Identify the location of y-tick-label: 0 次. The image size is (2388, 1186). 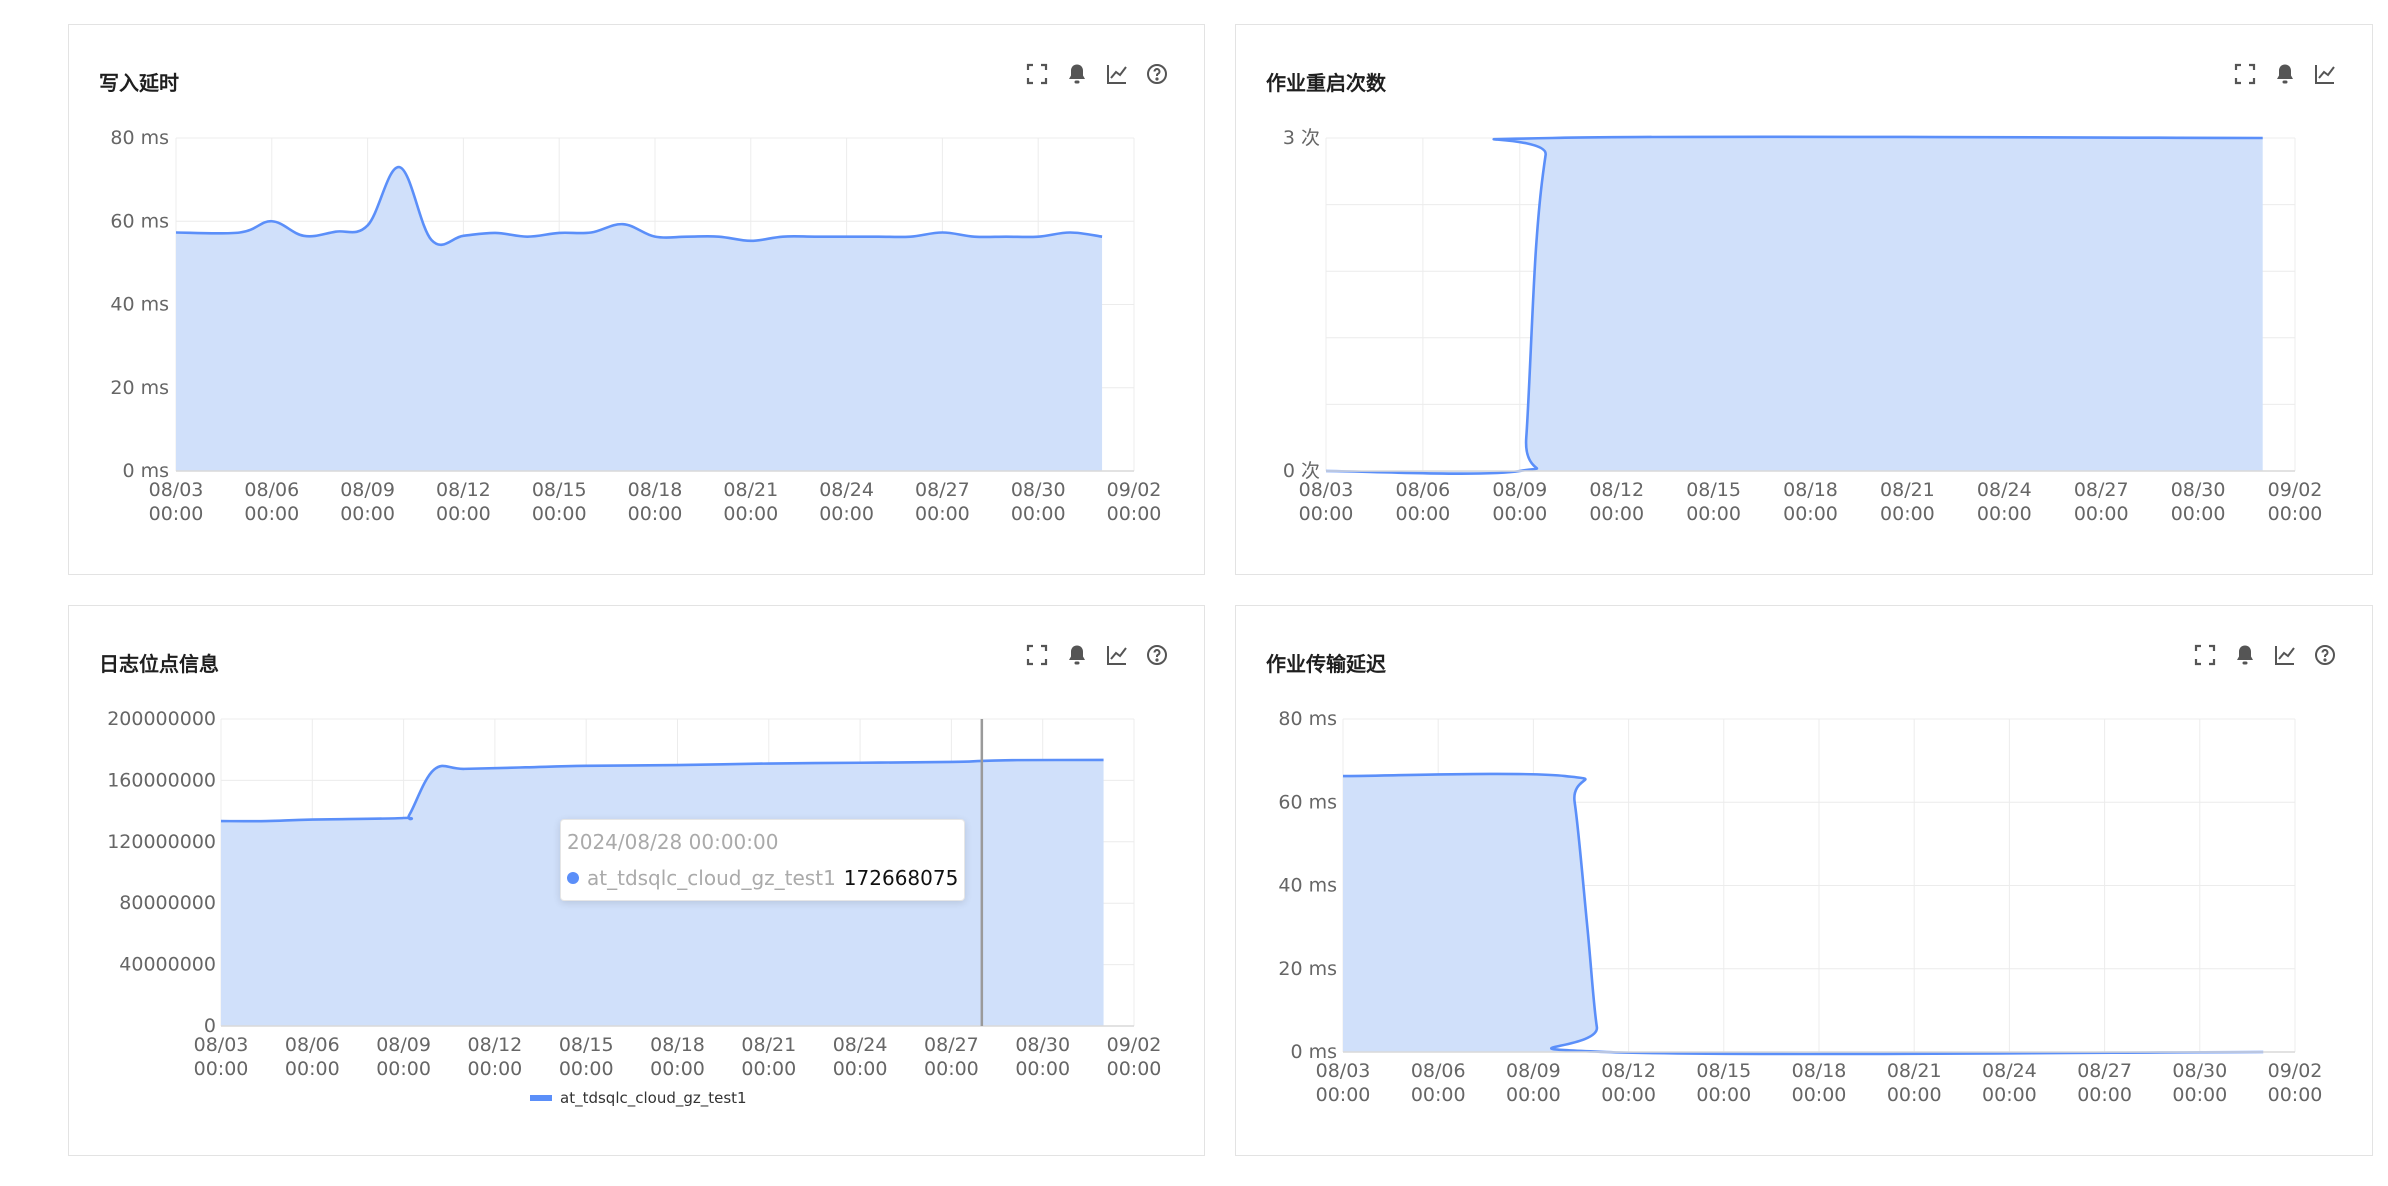
(1301, 471).